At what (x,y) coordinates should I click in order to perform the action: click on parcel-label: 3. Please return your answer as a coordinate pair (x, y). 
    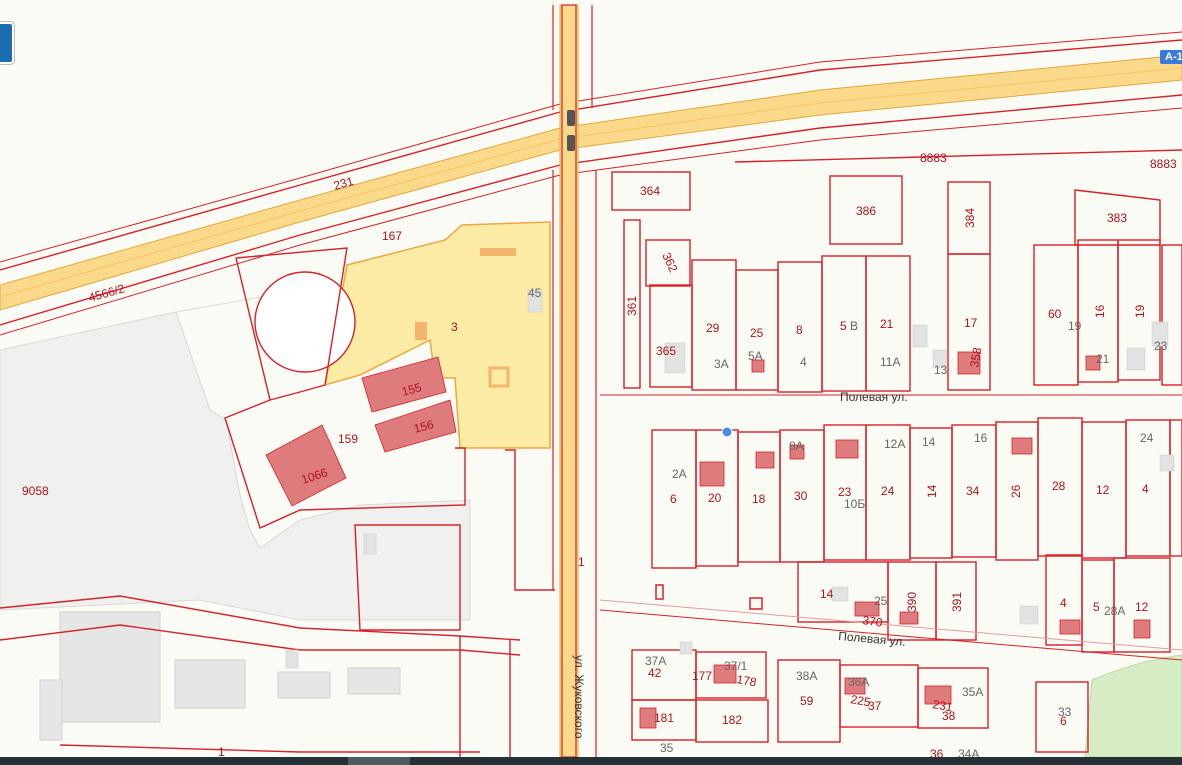
    Looking at the image, I should click on (454, 327).